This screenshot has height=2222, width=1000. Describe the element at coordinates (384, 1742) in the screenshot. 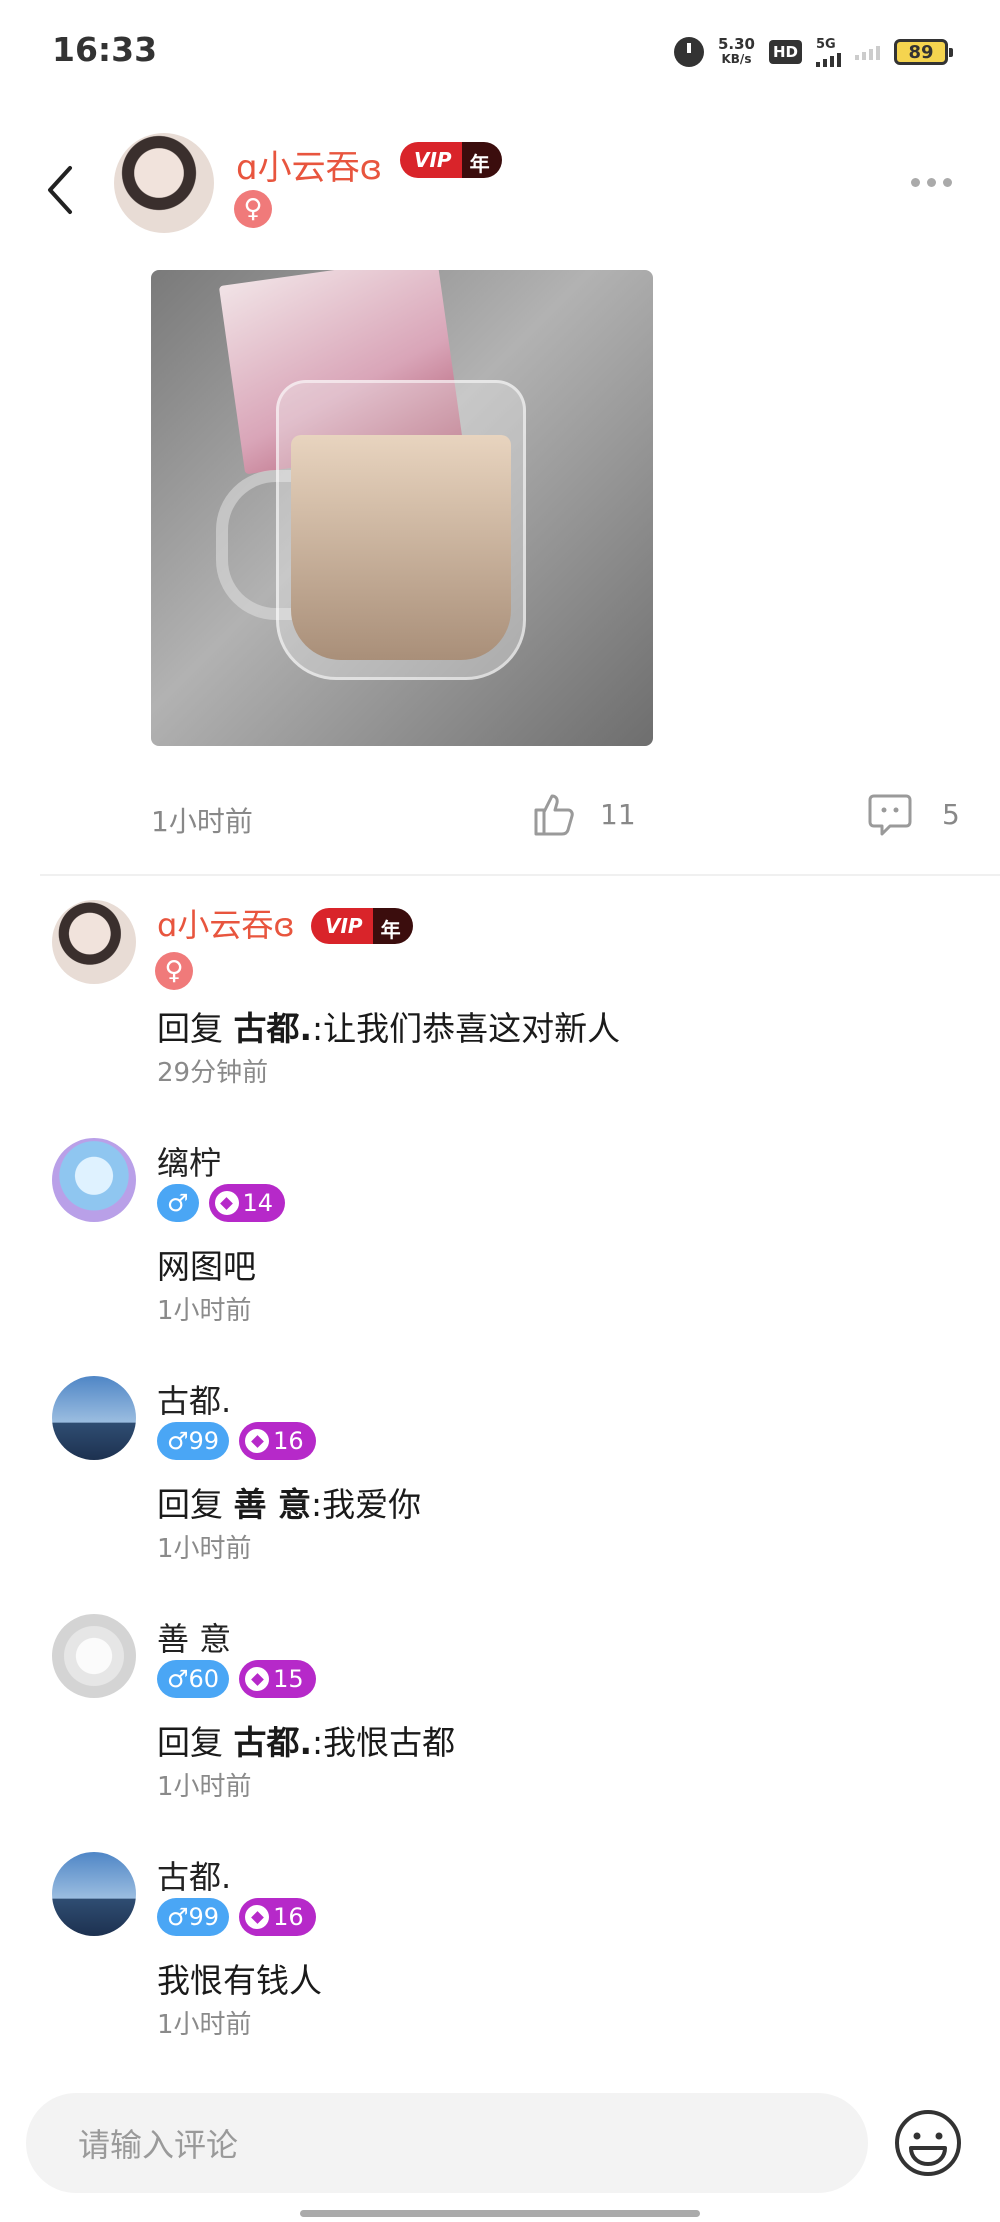

I see `comment-body: :我恨古都` at that location.